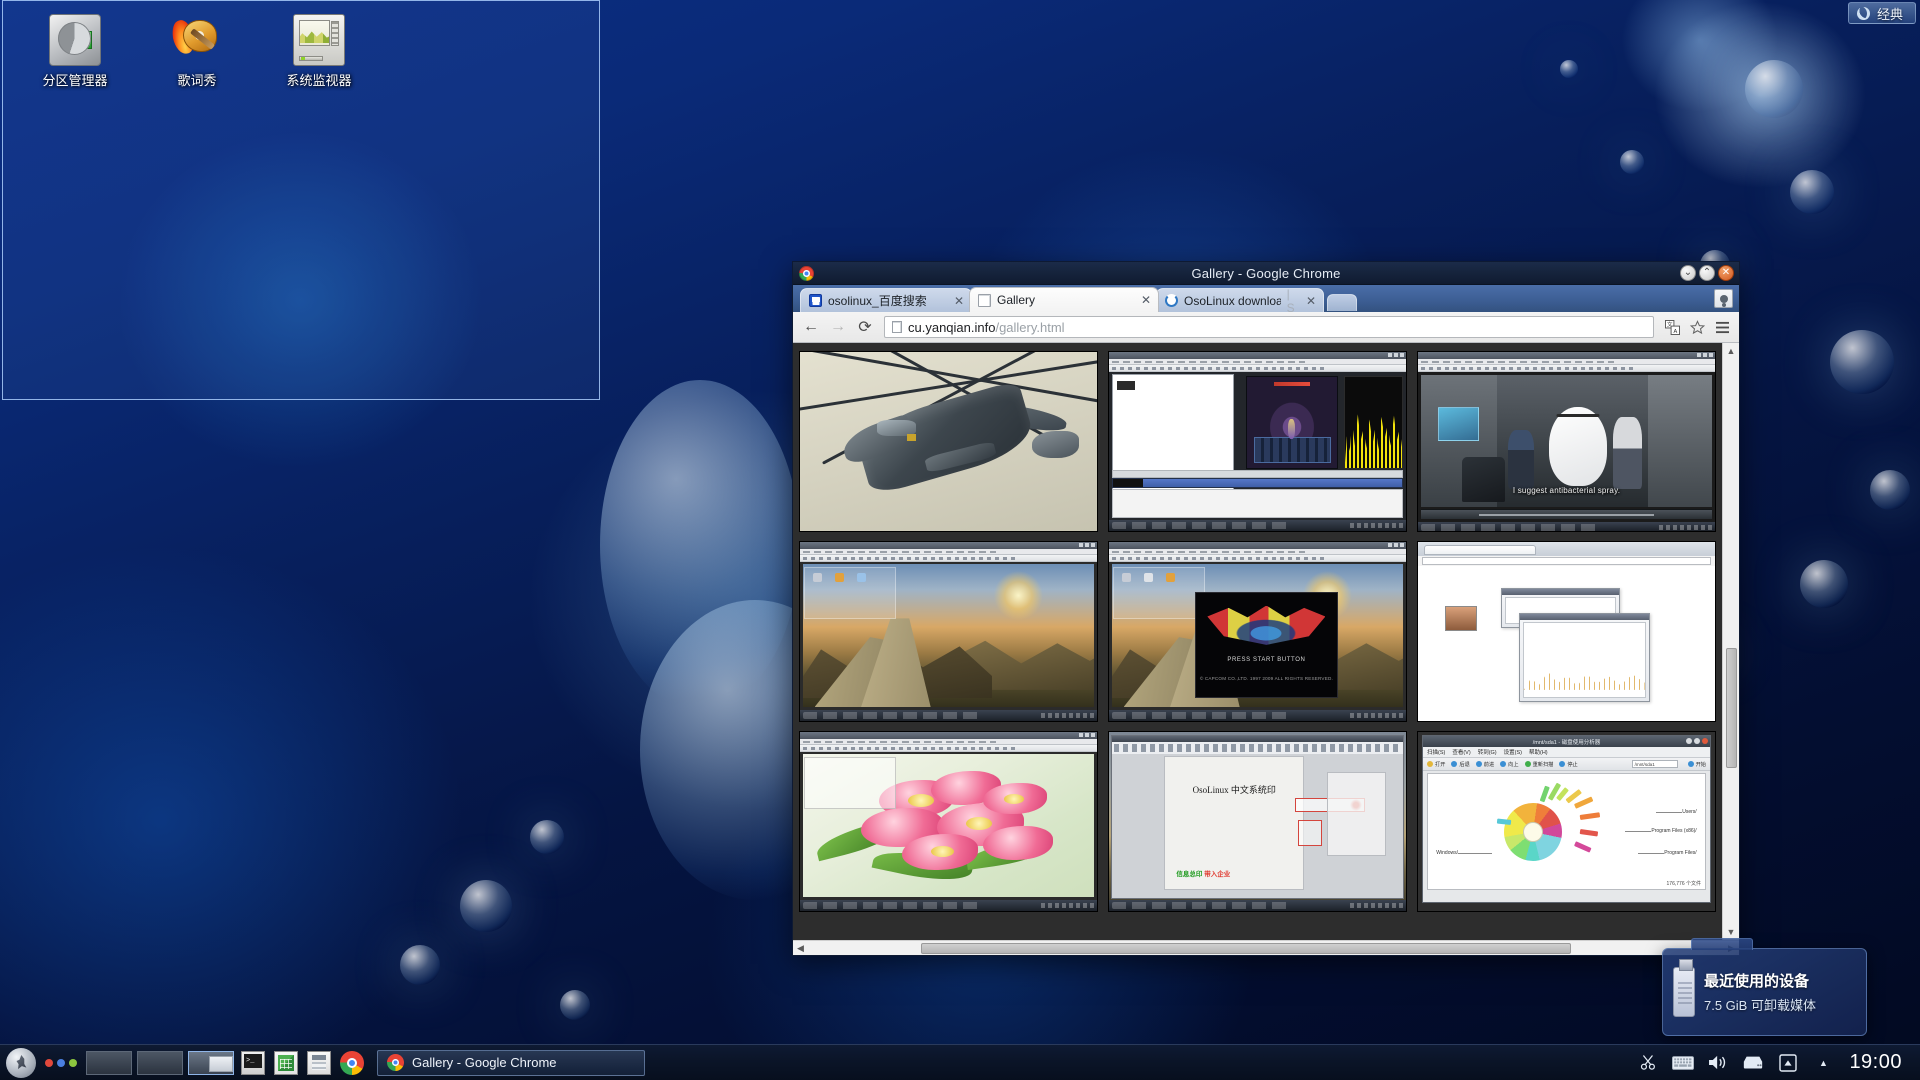  Describe the element at coordinates (1064, 299) in the screenshot. I see `tab-gallery: Gallery ✕` at that location.